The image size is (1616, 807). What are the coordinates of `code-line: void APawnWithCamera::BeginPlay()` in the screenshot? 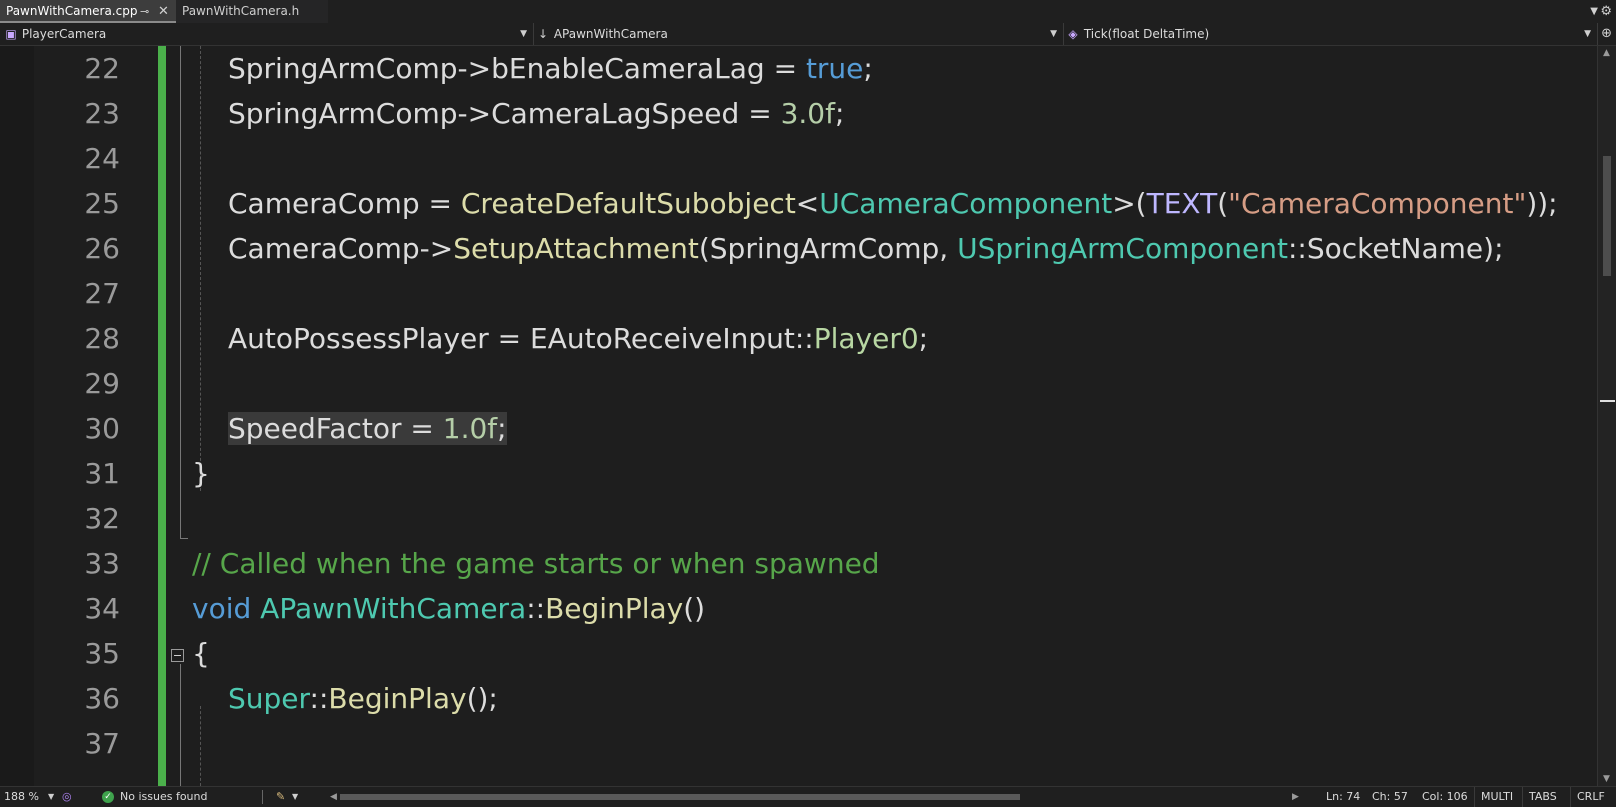 It's located at (449, 608).